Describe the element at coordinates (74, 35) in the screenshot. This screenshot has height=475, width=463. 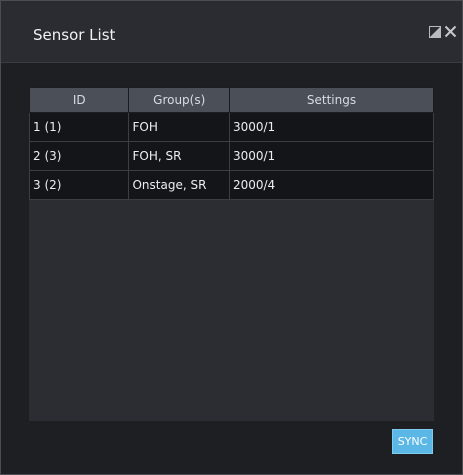
I see `window-title: Sensor List` at that location.